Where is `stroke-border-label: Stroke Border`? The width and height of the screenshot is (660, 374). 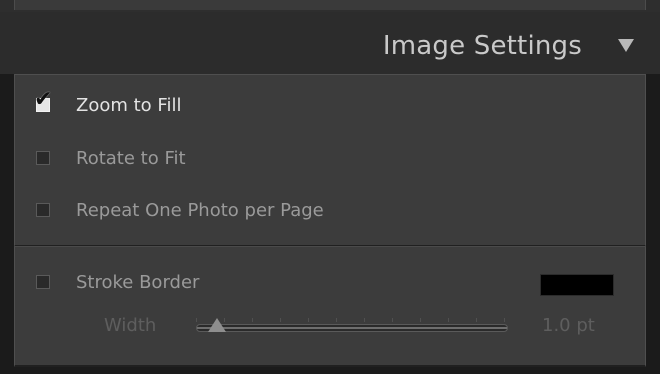
stroke-border-label: Stroke Border is located at coordinates (138, 282).